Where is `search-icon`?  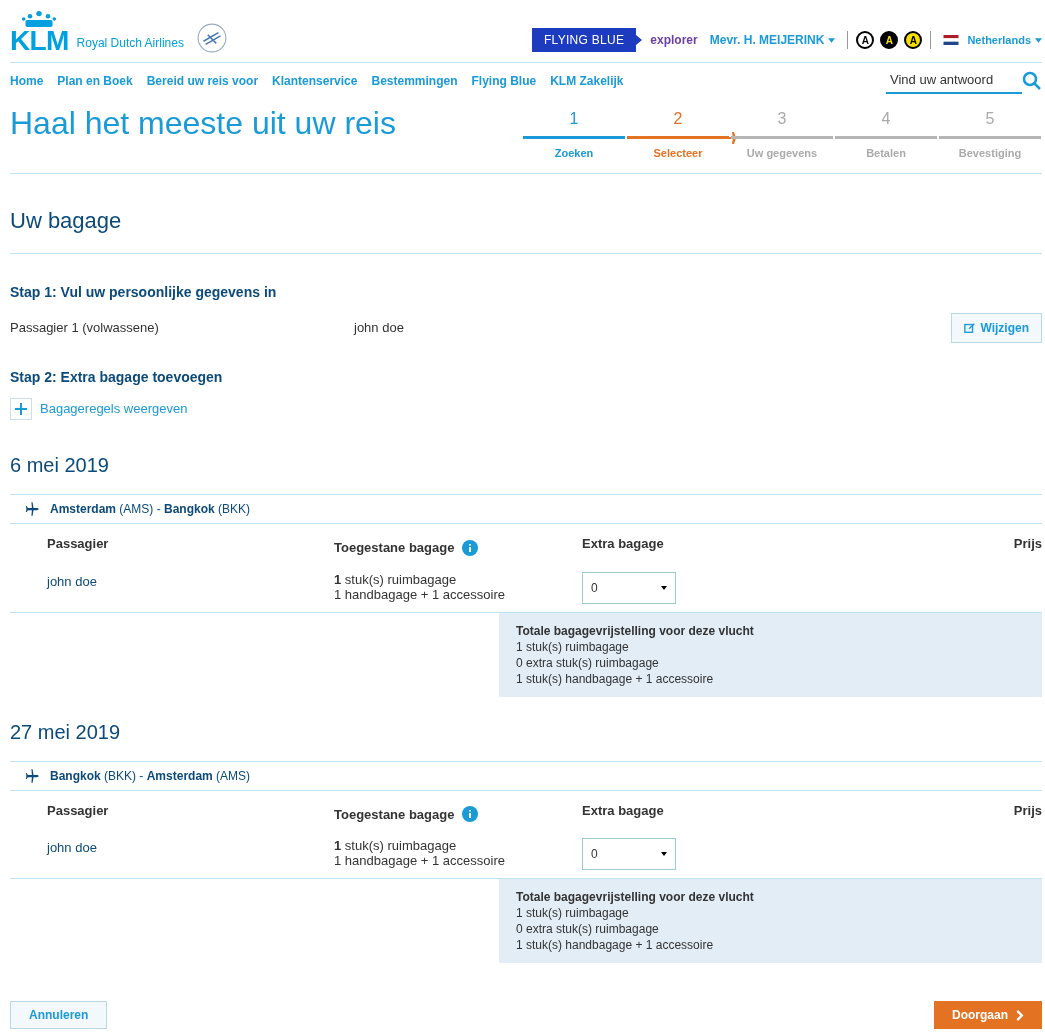 search-icon is located at coordinates (1032, 81).